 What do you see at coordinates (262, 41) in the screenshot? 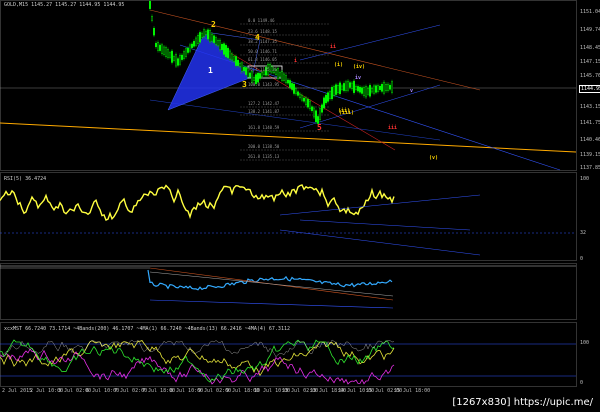
I see `fib-level-label: 38.2 1147.35` at bounding box center [262, 41].